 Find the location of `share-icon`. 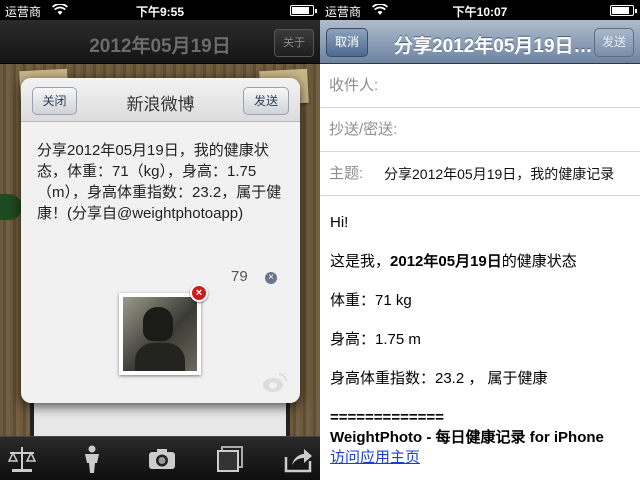

share-icon is located at coordinates (298, 459).